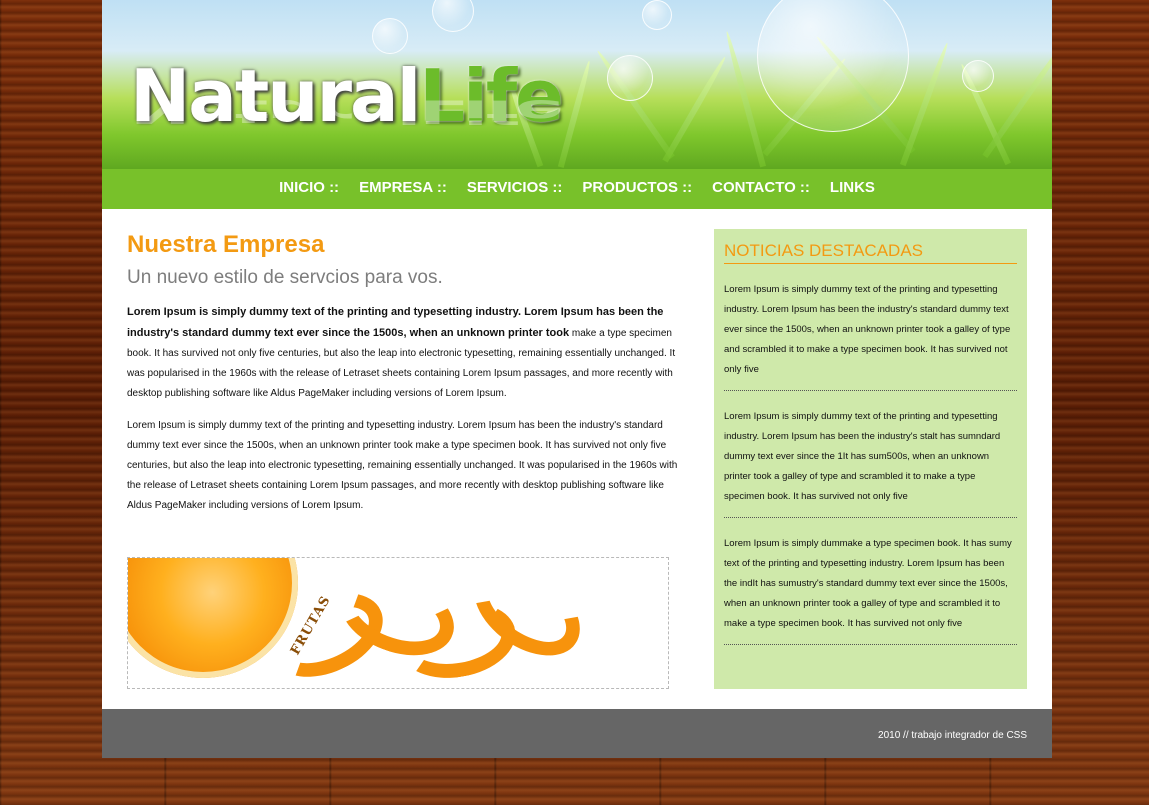  What do you see at coordinates (285, 277) in the screenshot?
I see `page-subtitle: Un nuevo estilo de servcios para vos.` at bounding box center [285, 277].